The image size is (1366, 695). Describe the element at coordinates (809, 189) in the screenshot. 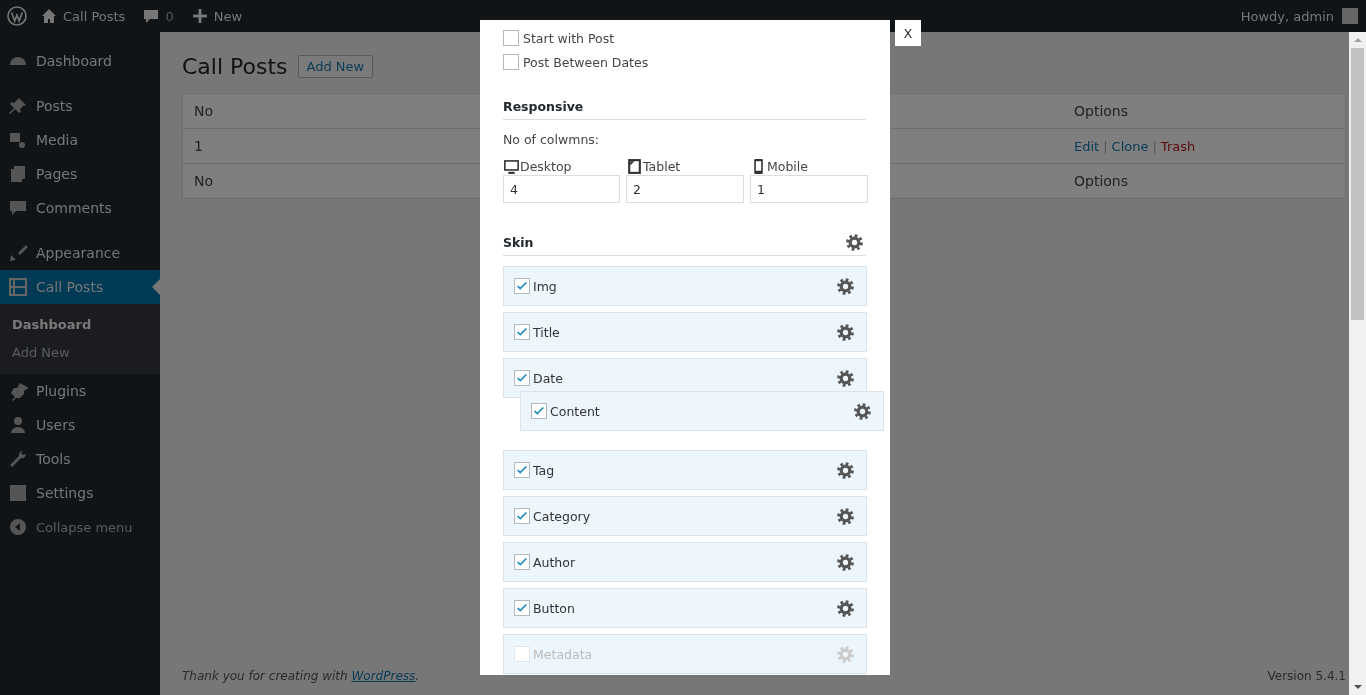

I see `columns-input: 1` at that location.